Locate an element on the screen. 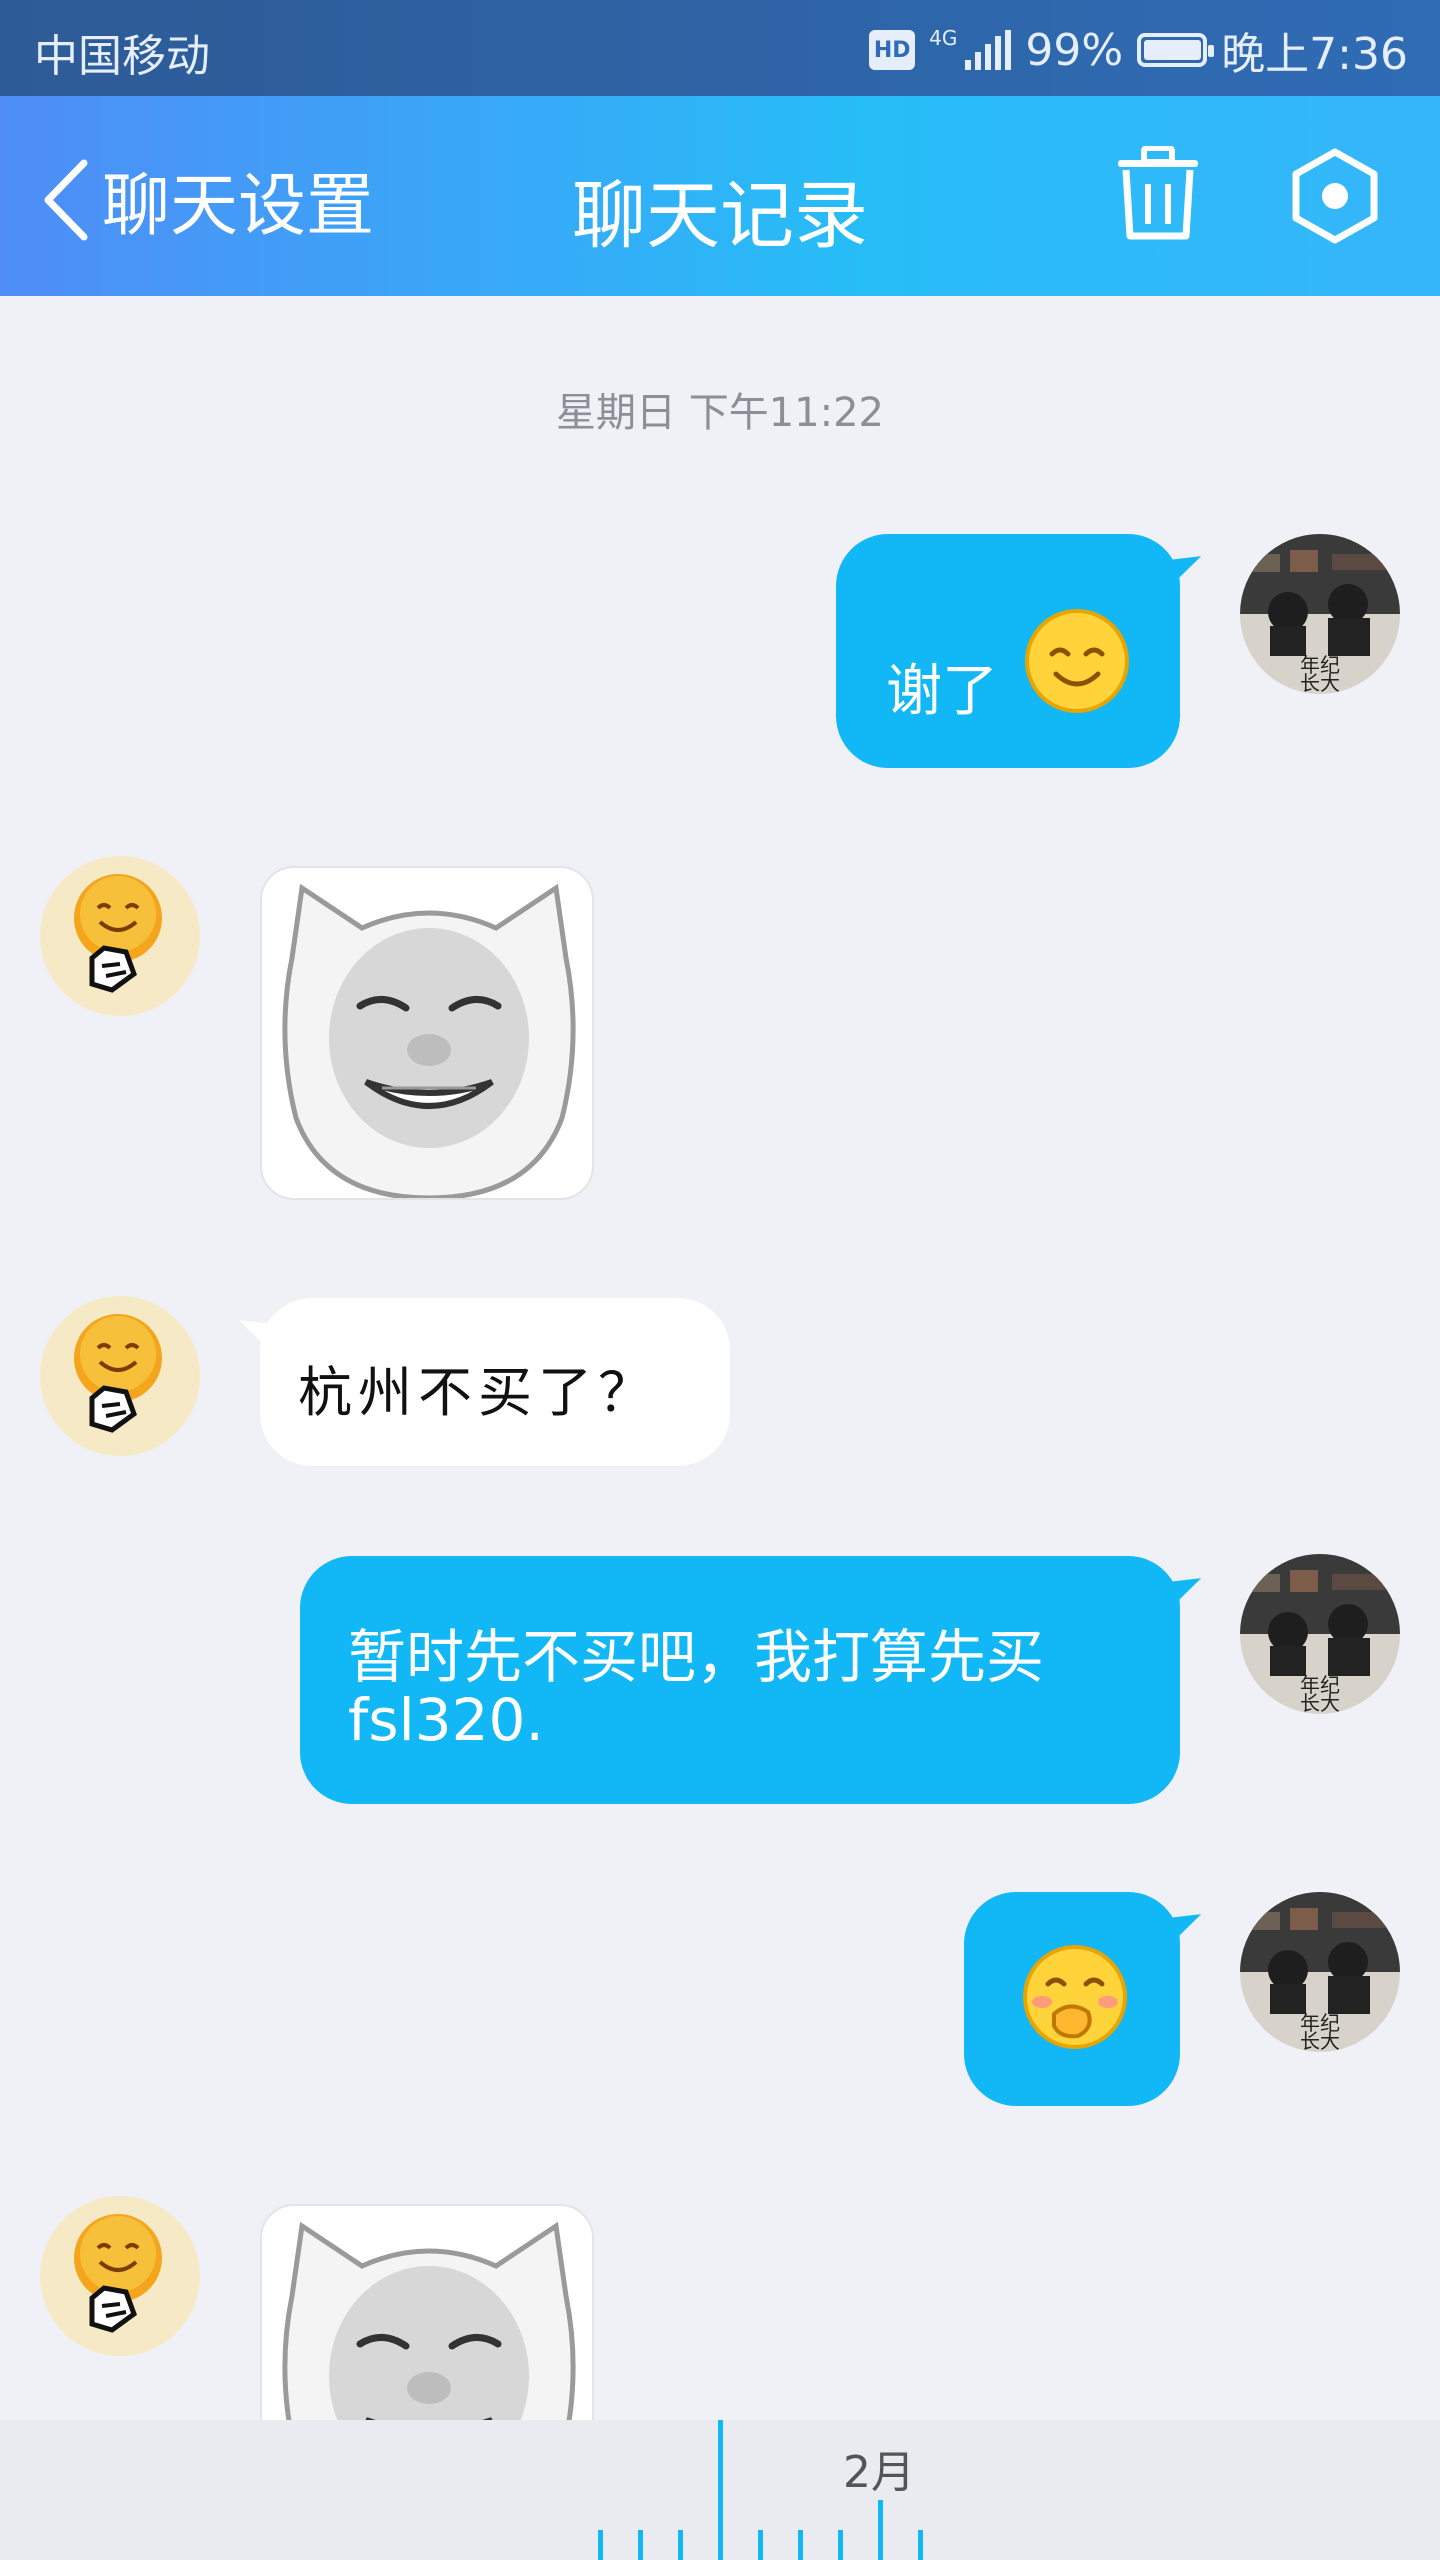 This screenshot has width=1440, height=2560. cover-mouth-emoji-icon is located at coordinates (1075, 1997).